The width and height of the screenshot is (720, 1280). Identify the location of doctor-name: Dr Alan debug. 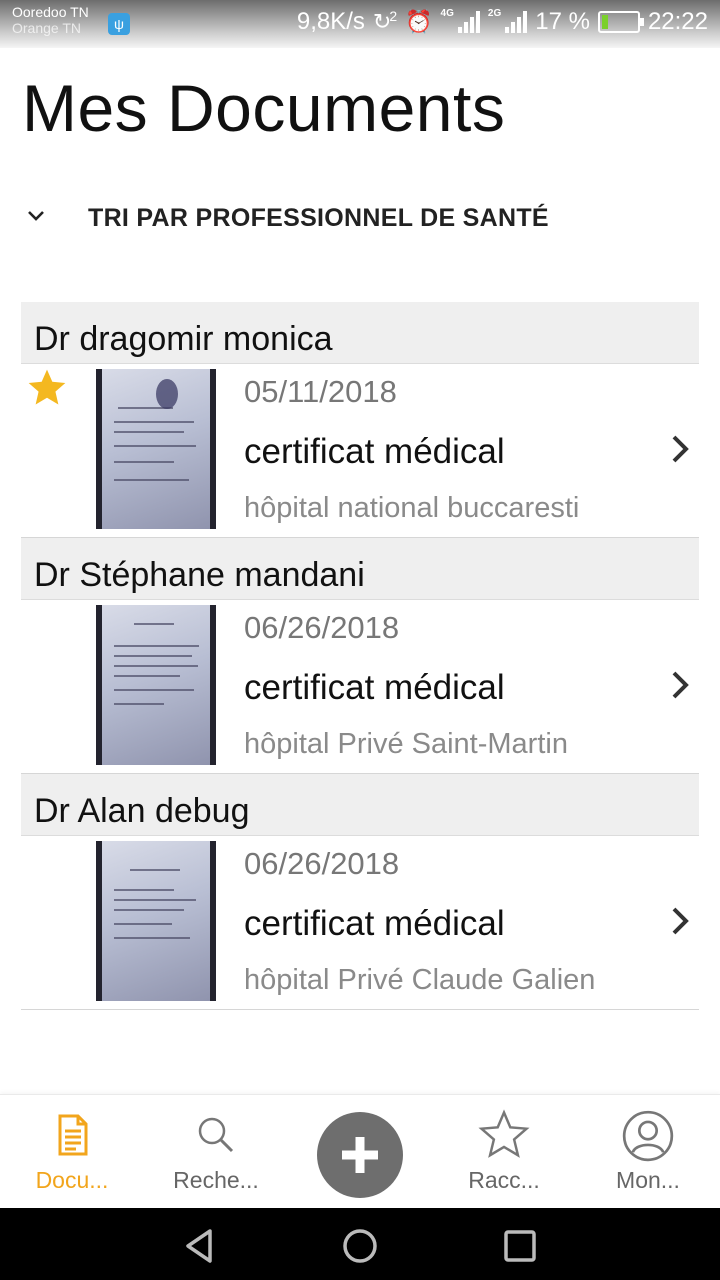
(142, 811).